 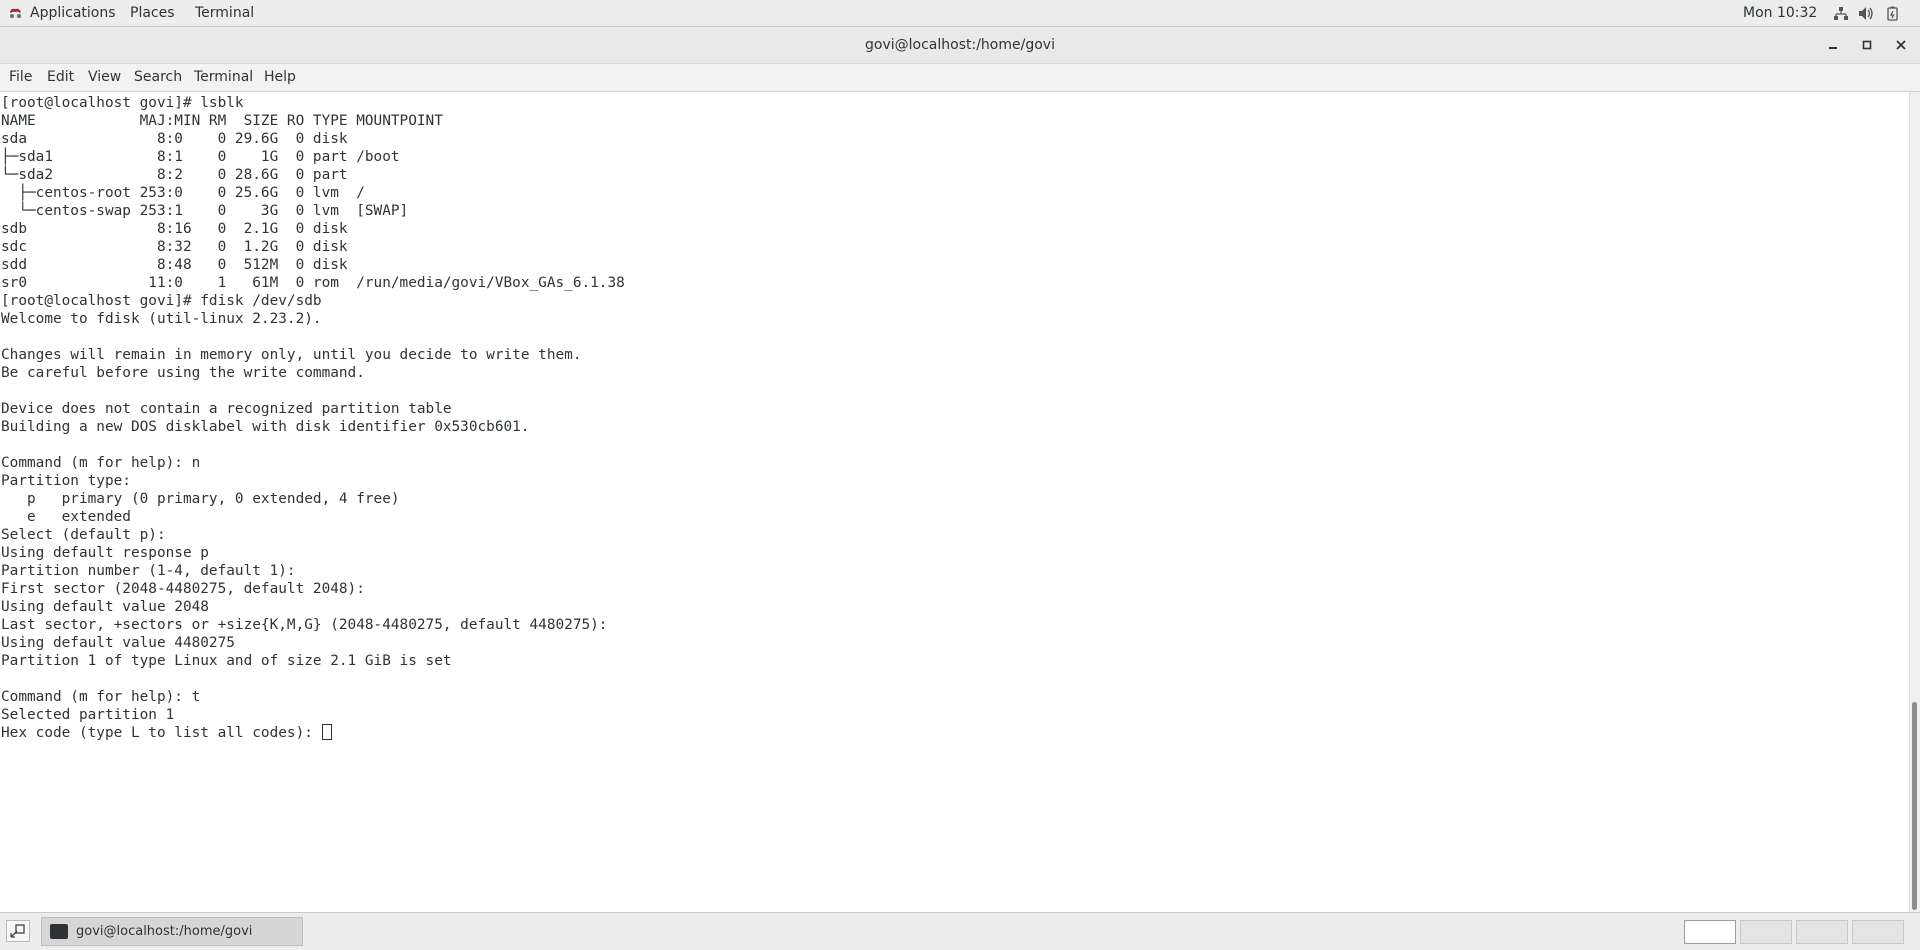 I want to click on taskbar-window-label: govi@localhost:/home/govi, so click(x=164, y=931).